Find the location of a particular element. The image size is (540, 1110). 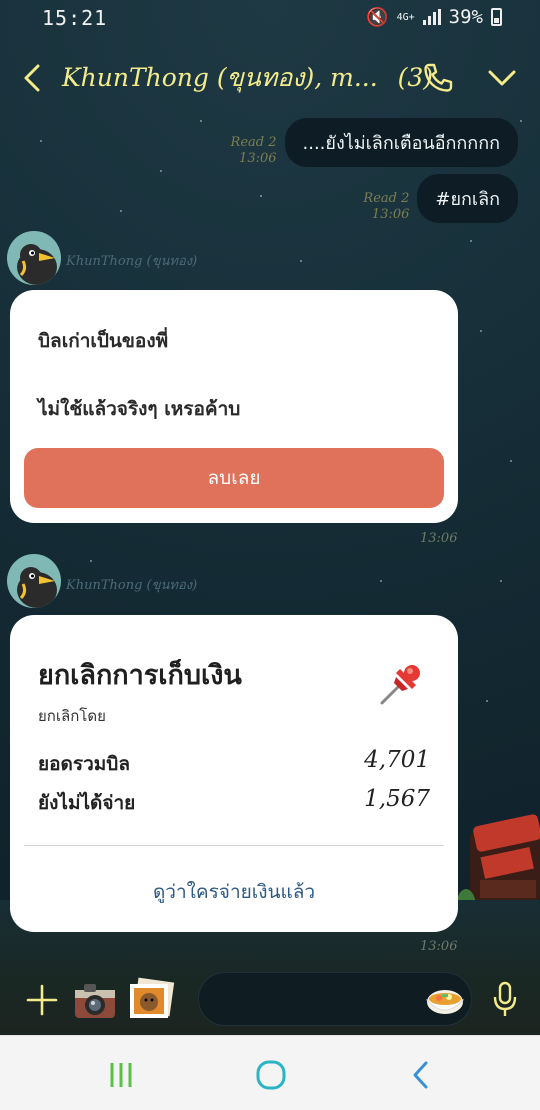

status-icons: 🔇 4G+ 39% is located at coordinates (434, 17).